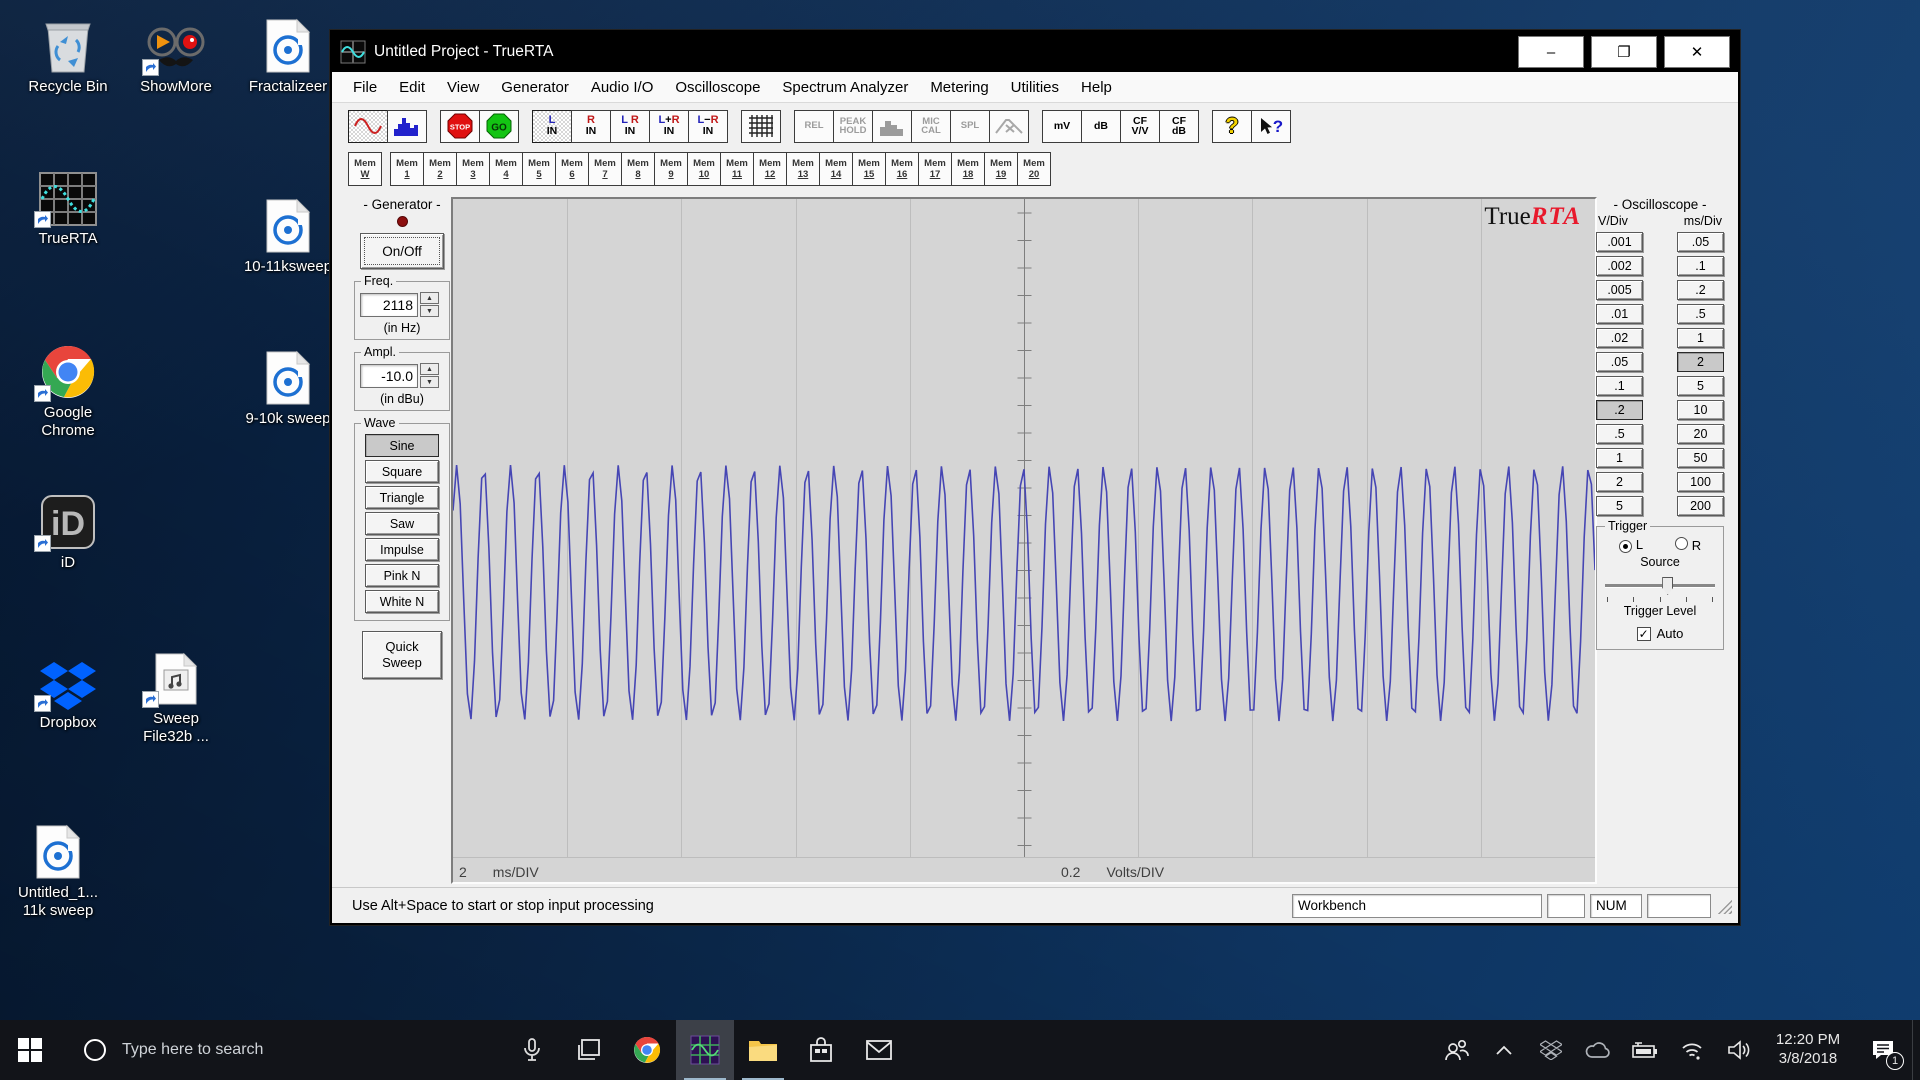 This screenshot has width=1920, height=1080. What do you see at coordinates (1700, 242) in the screenshot?
I see `msdiv-button-p05: .05` at bounding box center [1700, 242].